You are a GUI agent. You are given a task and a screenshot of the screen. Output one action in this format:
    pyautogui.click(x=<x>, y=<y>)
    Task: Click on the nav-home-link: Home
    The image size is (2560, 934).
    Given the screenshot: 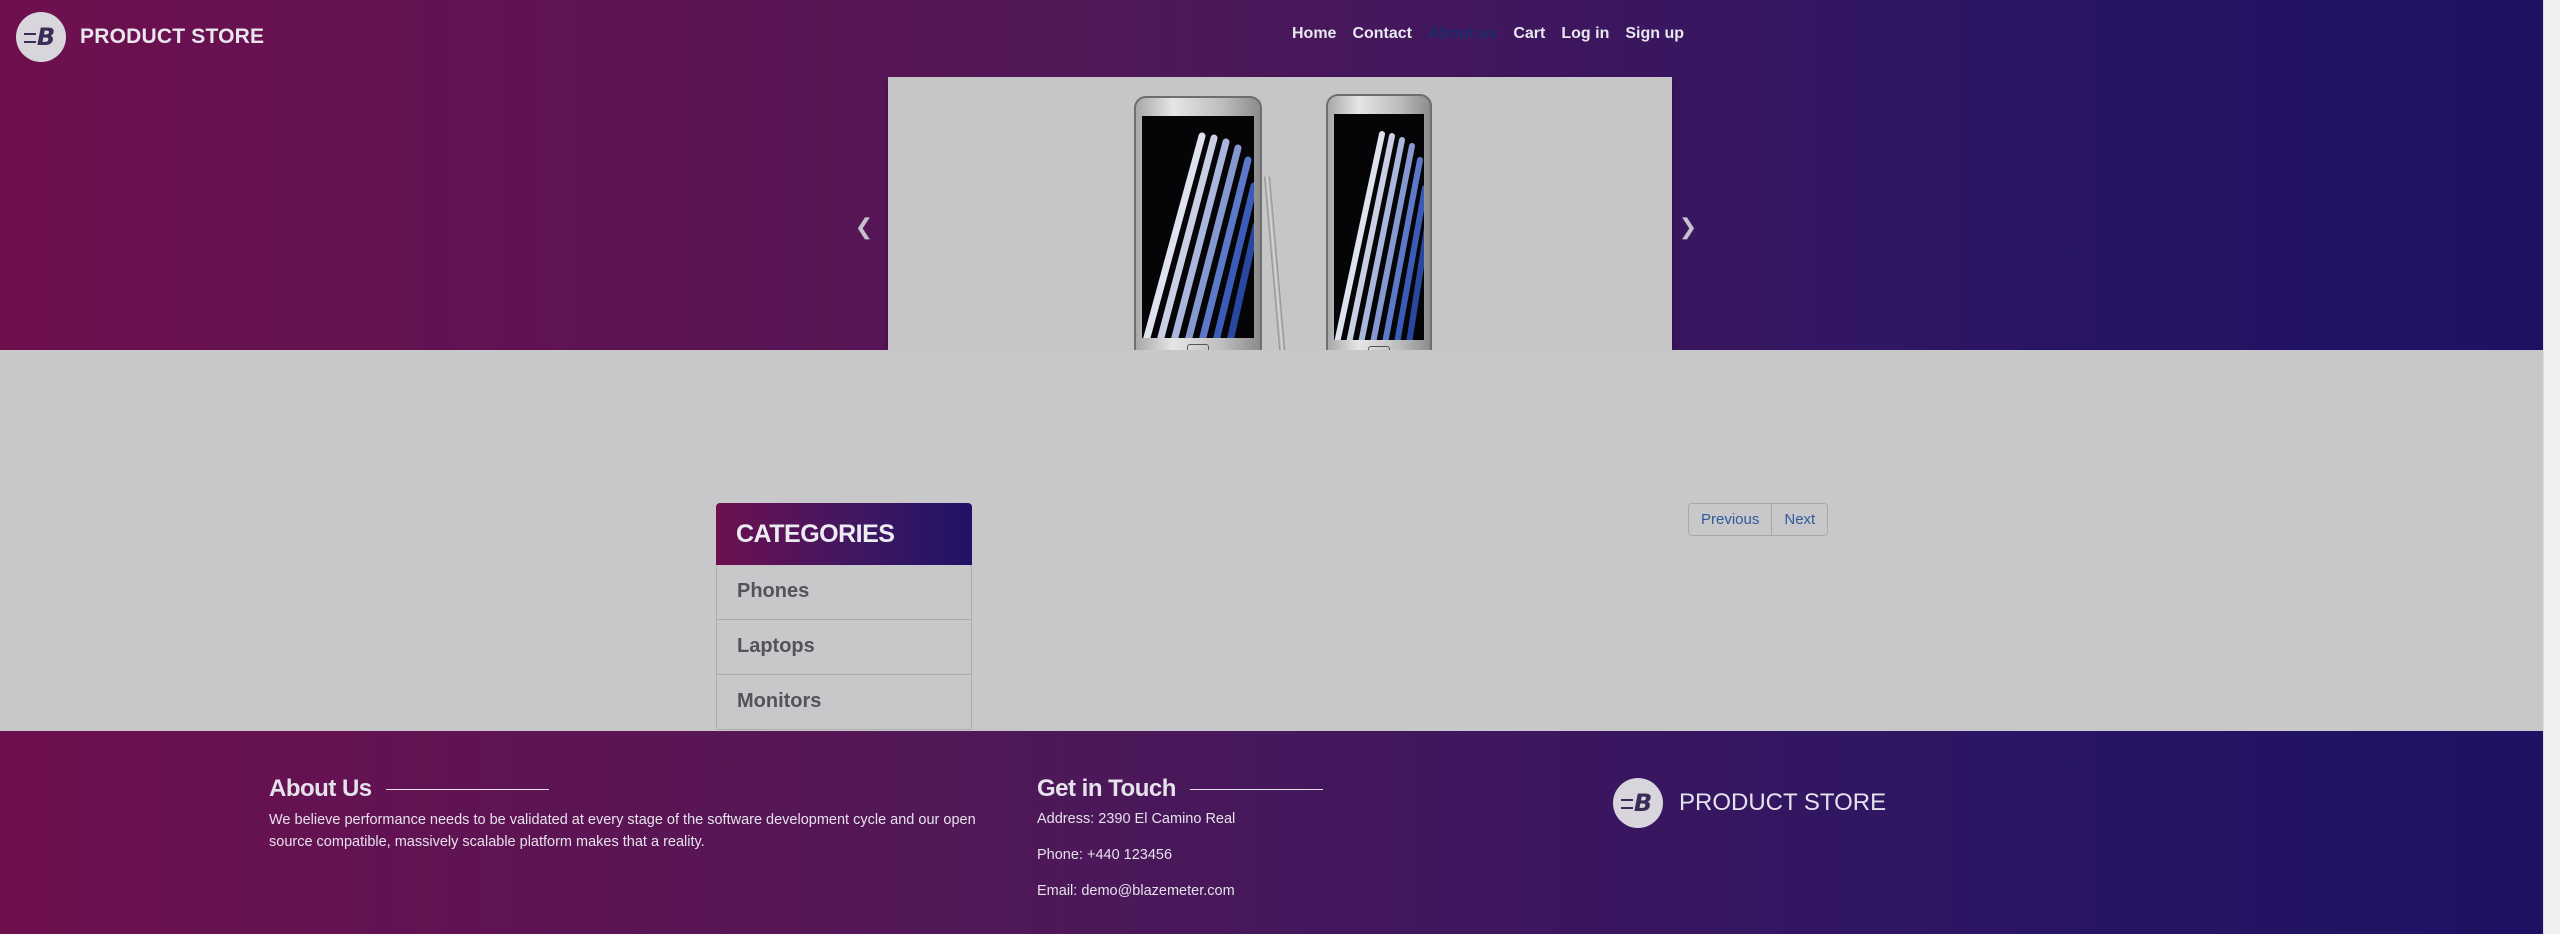 What is the action you would take?
    pyautogui.click(x=1314, y=34)
    